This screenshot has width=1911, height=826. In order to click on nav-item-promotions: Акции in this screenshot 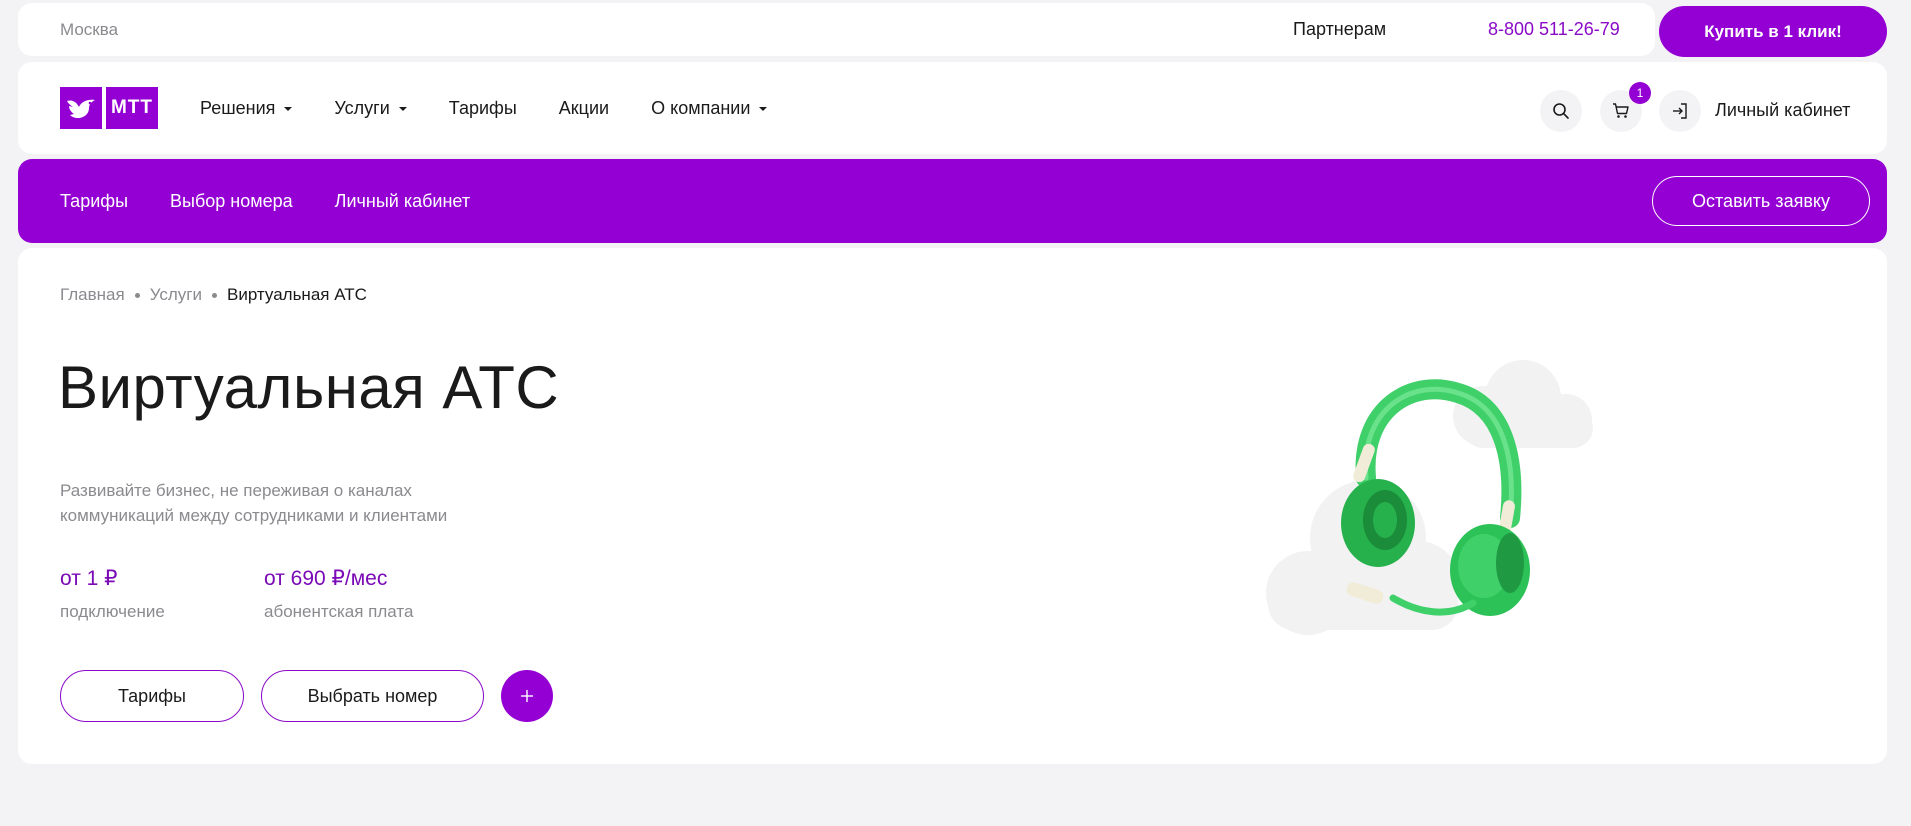, I will do `click(584, 108)`.